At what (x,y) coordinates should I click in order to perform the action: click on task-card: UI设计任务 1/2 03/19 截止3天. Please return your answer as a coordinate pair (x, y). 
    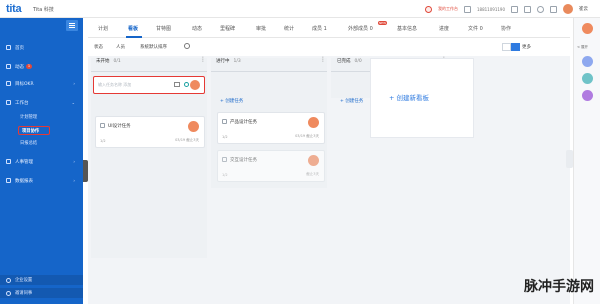
    Looking at the image, I should click on (150, 132).